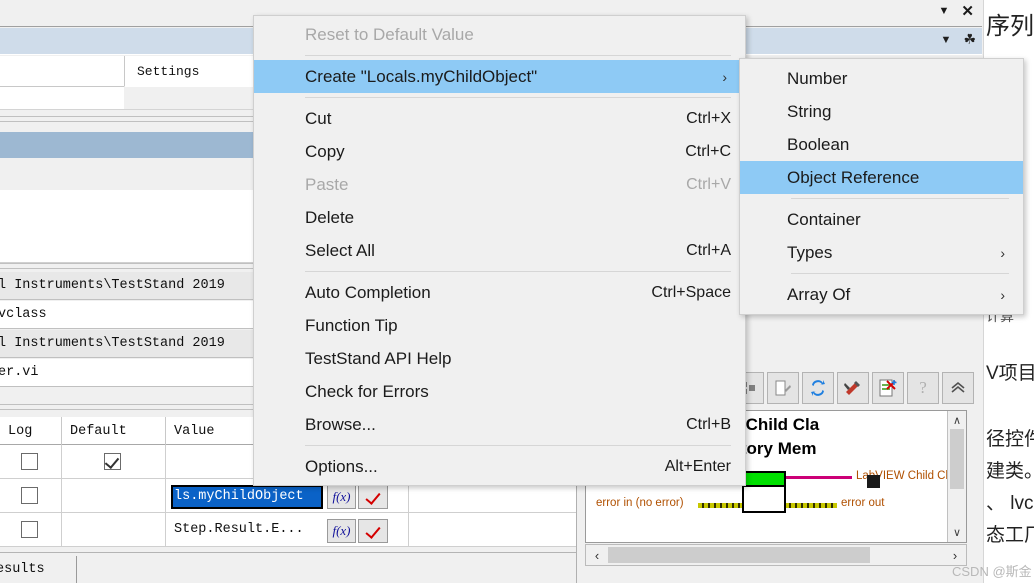 The image size is (1034, 583). I want to click on menu-item-auto-completion: Auto Completion Ctrl+Space, so click(499, 292).